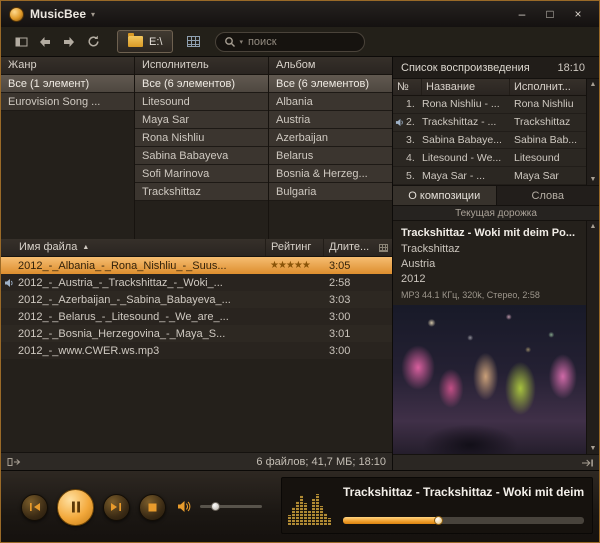 The width and height of the screenshot is (600, 543). What do you see at coordinates (202, 65) in the screenshot?
I see `column-header-artist: Исполнитель` at bounding box center [202, 65].